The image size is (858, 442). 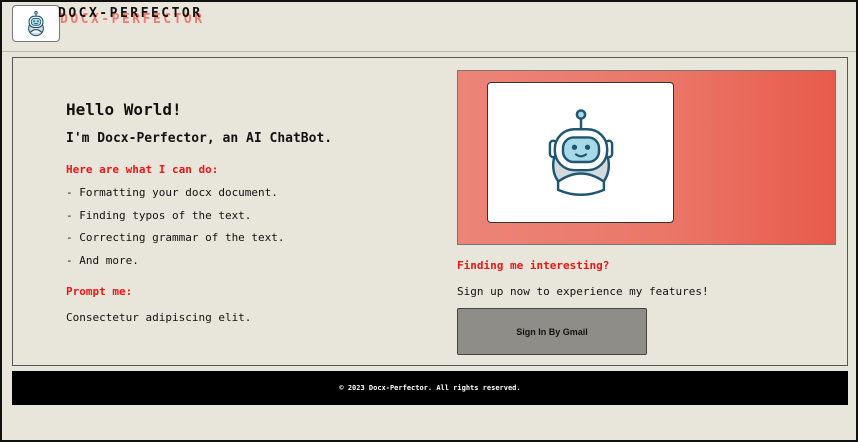 I want to click on feature-item: - And more., so click(x=102, y=261).